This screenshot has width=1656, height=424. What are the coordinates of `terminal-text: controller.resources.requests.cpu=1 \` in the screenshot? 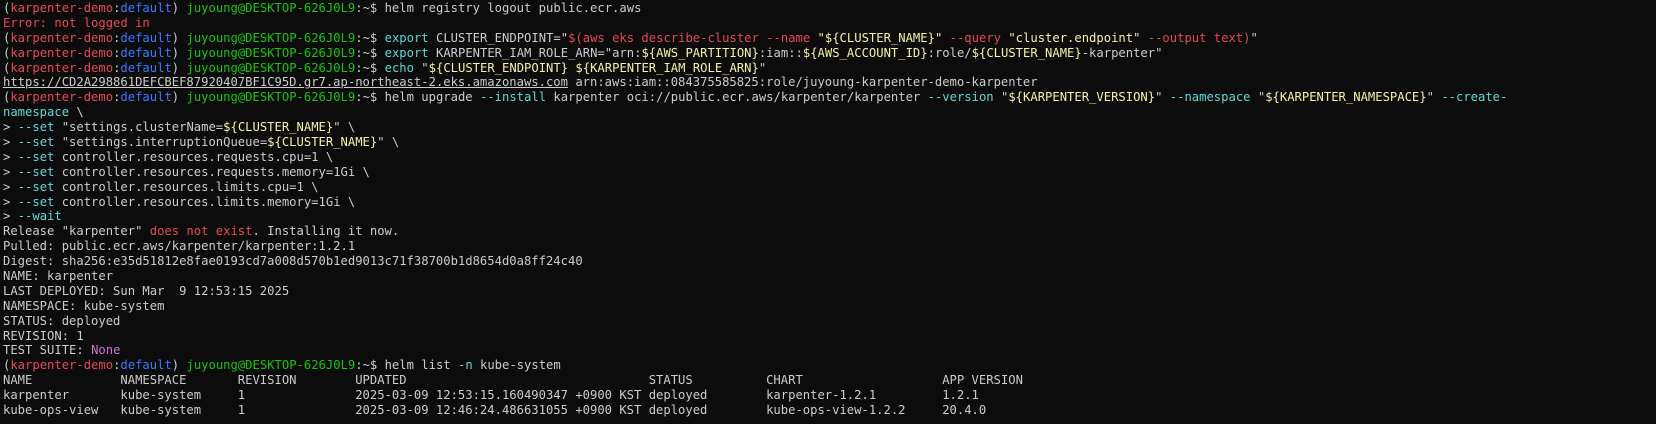 It's located at (194, 156).